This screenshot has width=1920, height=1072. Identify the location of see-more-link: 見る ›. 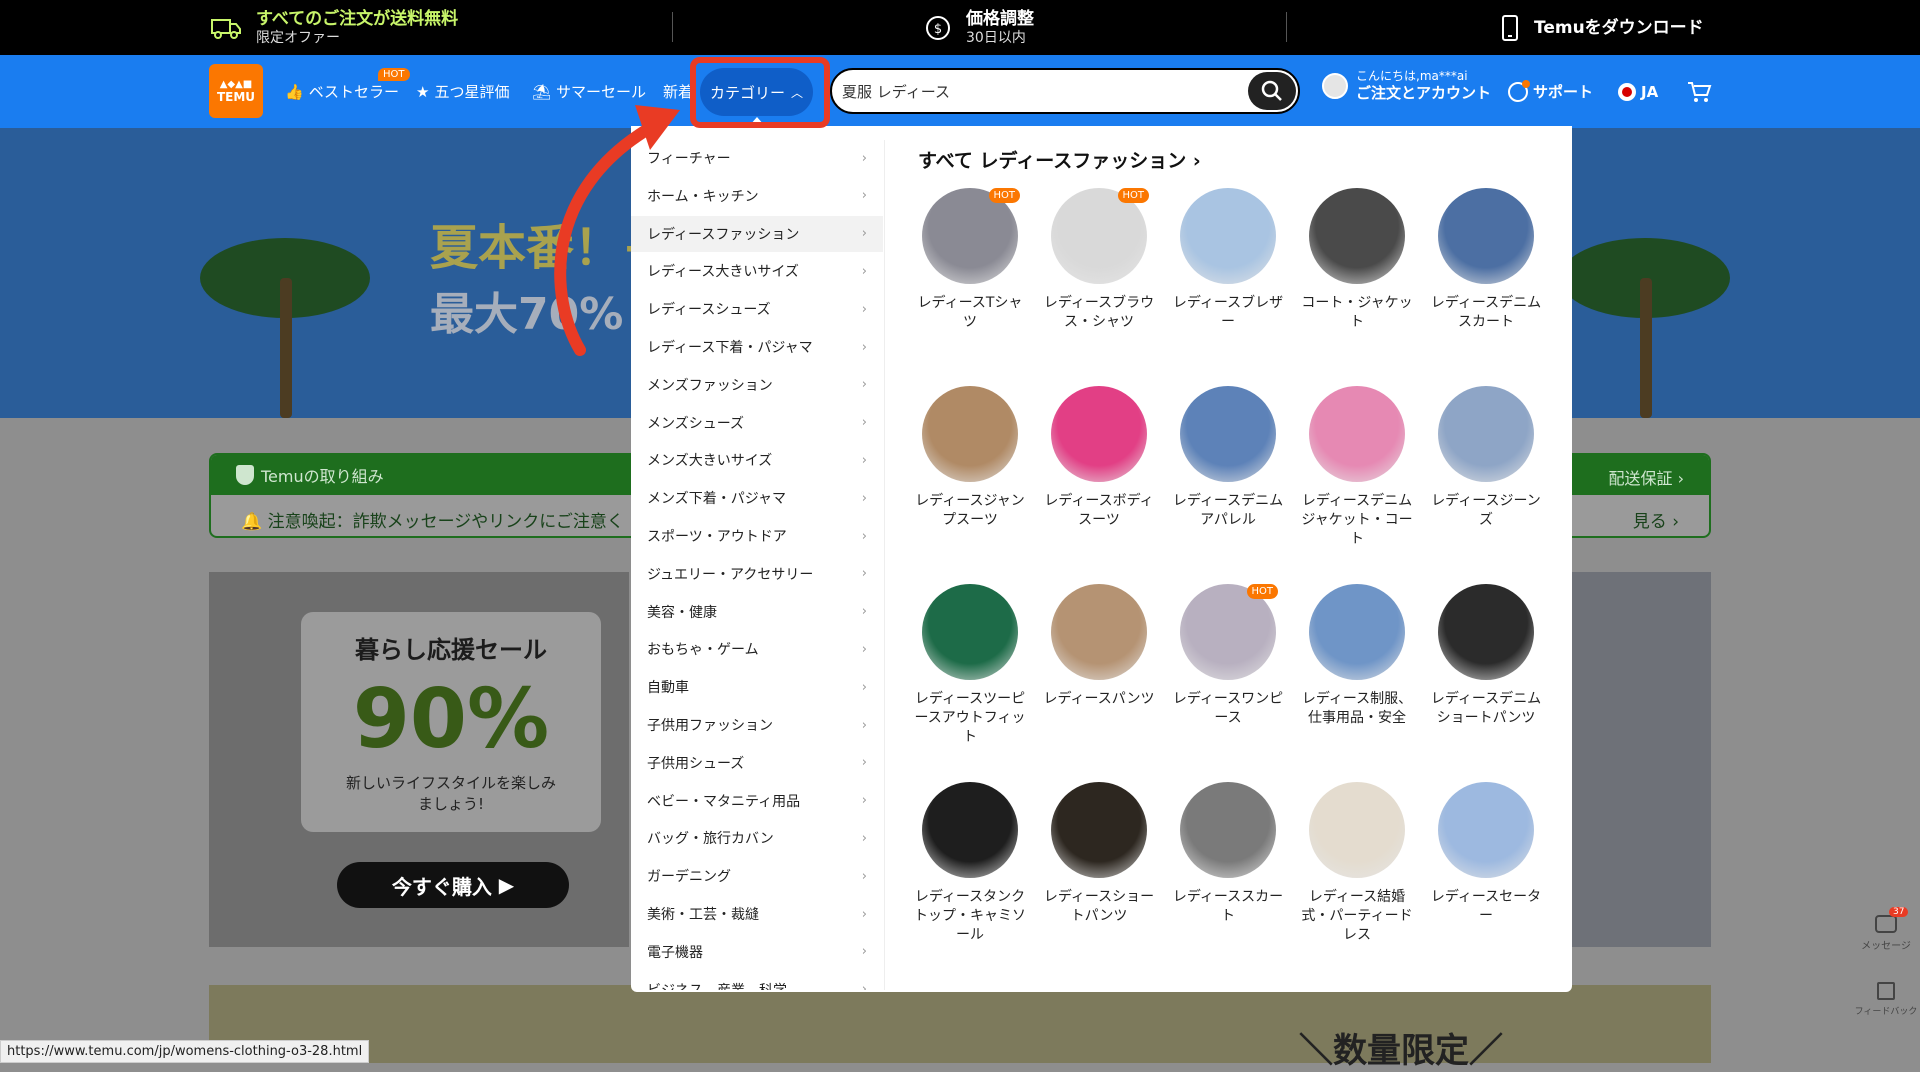
(1656, 519).